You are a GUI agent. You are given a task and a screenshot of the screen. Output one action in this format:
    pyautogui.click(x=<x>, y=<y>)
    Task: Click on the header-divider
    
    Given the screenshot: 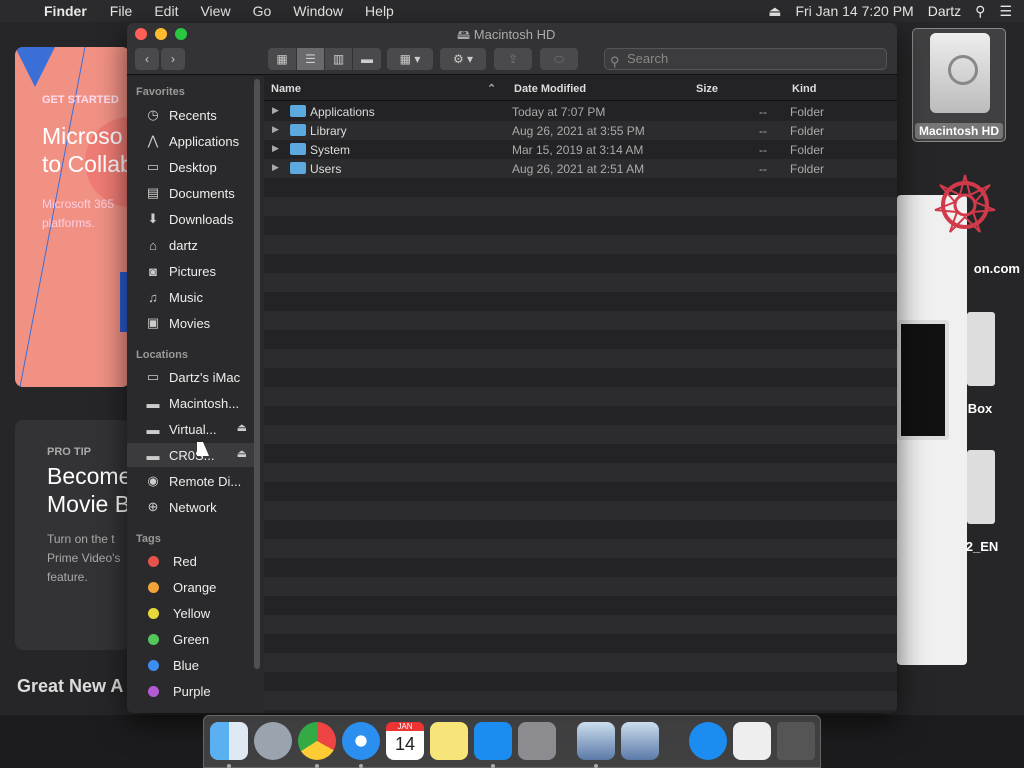 What is the action you would take?
    pyautogui.click(x=580, y=100)
    